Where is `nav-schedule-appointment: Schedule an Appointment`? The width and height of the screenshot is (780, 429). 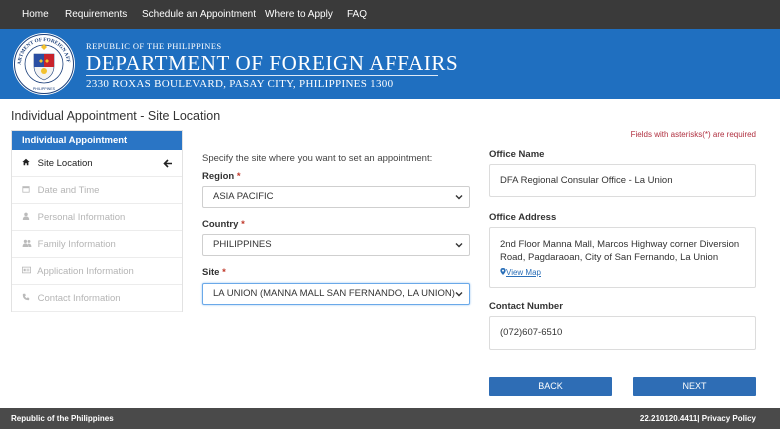
nav-schedule-appointment: Schedule an Appointment is located at coordinates (199, 14).